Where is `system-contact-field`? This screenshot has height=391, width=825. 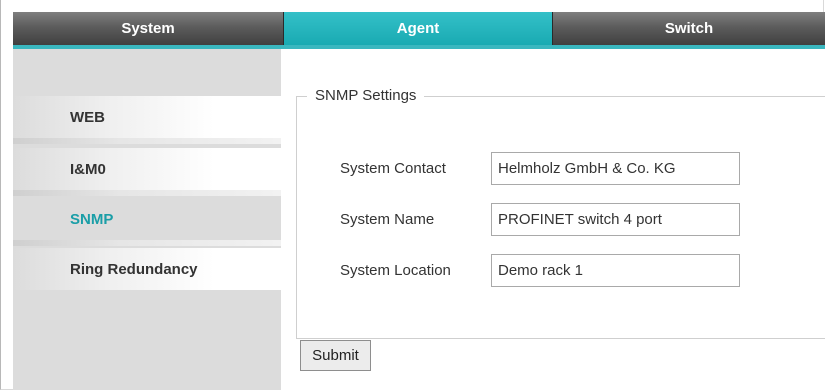 system-contact-field is located at coordinates (615, 168).